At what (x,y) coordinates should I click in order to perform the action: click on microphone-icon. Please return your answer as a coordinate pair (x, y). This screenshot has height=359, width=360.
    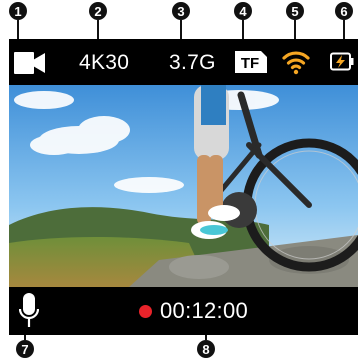
    Looking at the image, I should click on (29, 310).